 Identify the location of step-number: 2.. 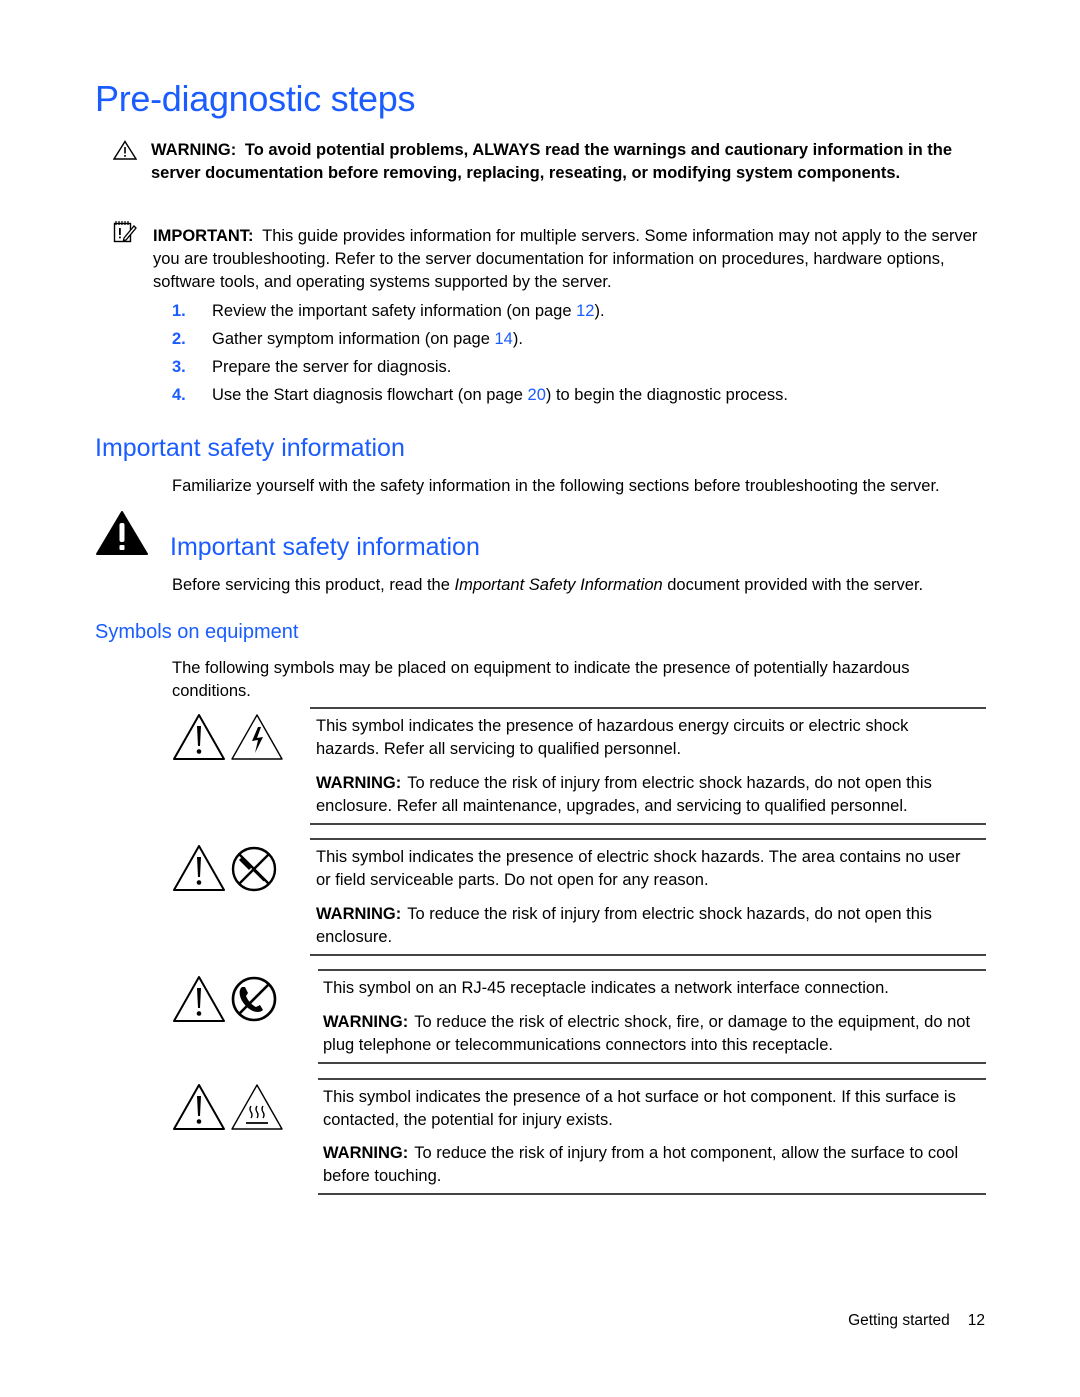
(179, 339).